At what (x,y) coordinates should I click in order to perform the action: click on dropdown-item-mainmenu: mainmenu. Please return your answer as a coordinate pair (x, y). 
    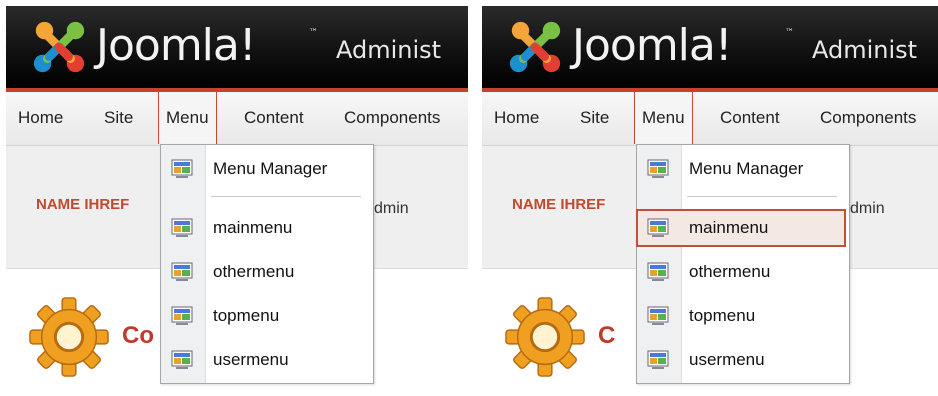
    Looking at the image, I should click on (267, 228).